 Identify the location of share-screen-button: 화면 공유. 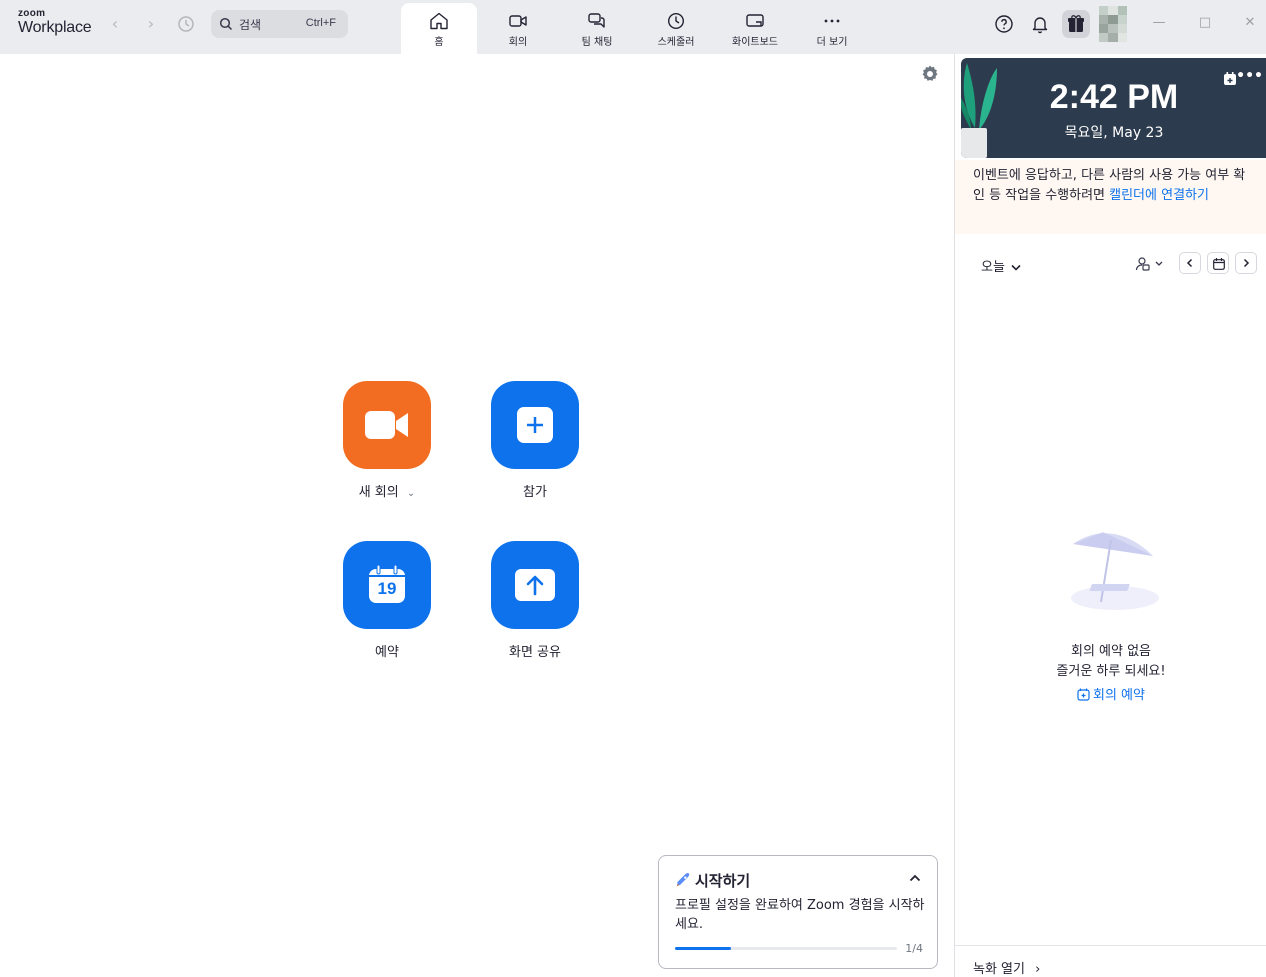
(535, 600).